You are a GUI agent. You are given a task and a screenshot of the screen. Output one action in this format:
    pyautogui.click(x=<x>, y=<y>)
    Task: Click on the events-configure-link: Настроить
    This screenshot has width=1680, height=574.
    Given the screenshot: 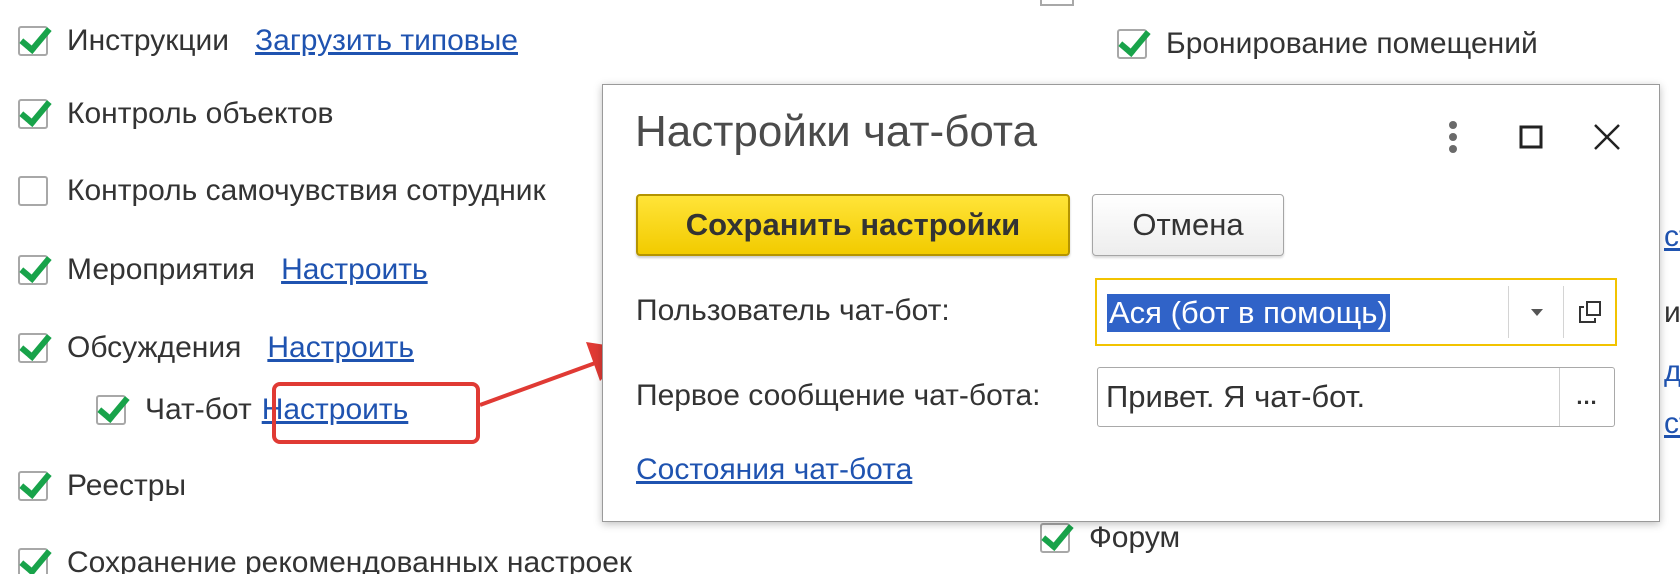 What is the action you would take?
    pyautogui.click(x=354, y=270)
    